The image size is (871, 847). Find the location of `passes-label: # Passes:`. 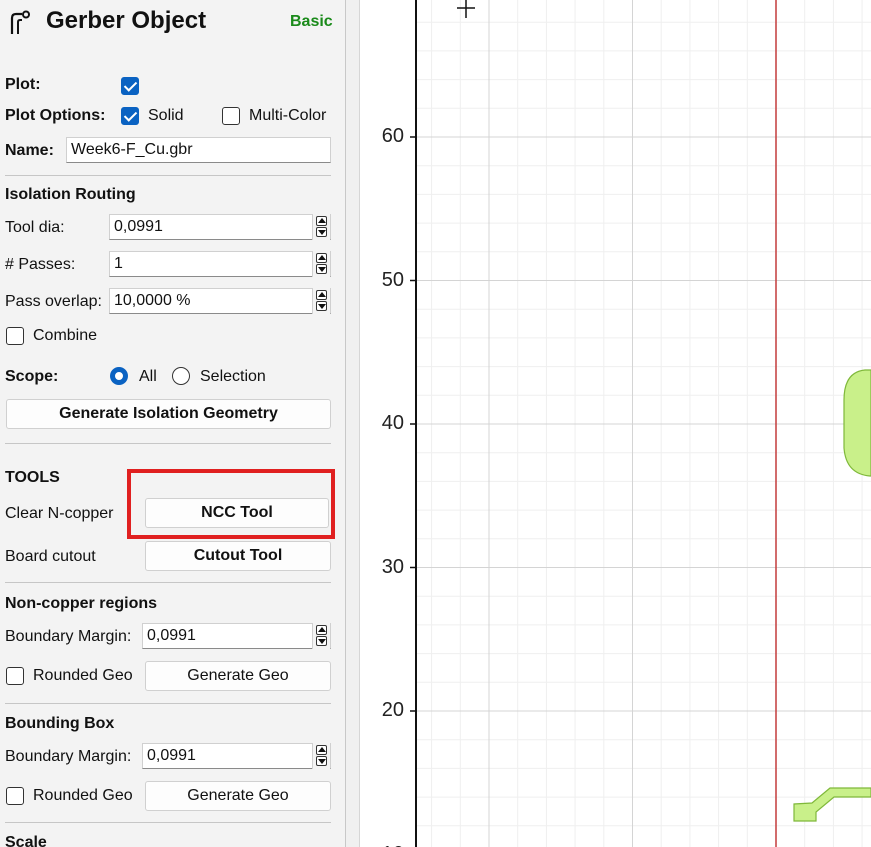

passes-label: # Passes: is located at coordinates (40, 264).